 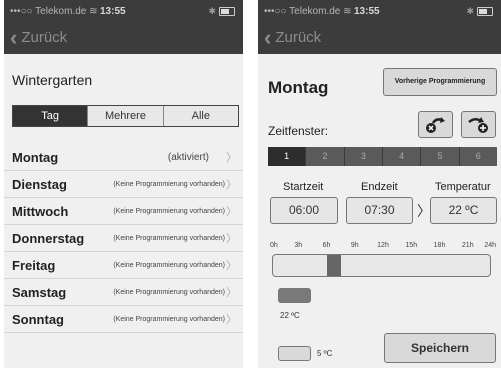 What do you see at coordinates (50, 116) in the screenshot?
I see `segment-tag: Tag` at bounding box center [50, 116].